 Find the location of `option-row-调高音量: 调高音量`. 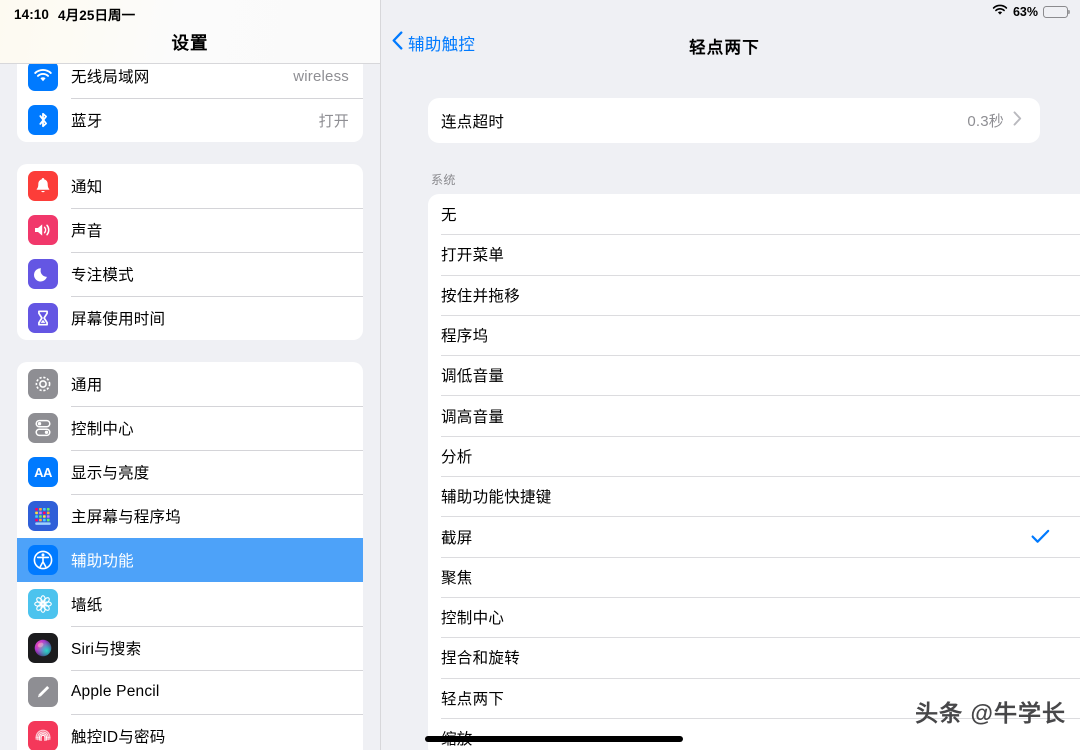

option-row-调高音量: 调高音量 is located at coordinates (754, 415).